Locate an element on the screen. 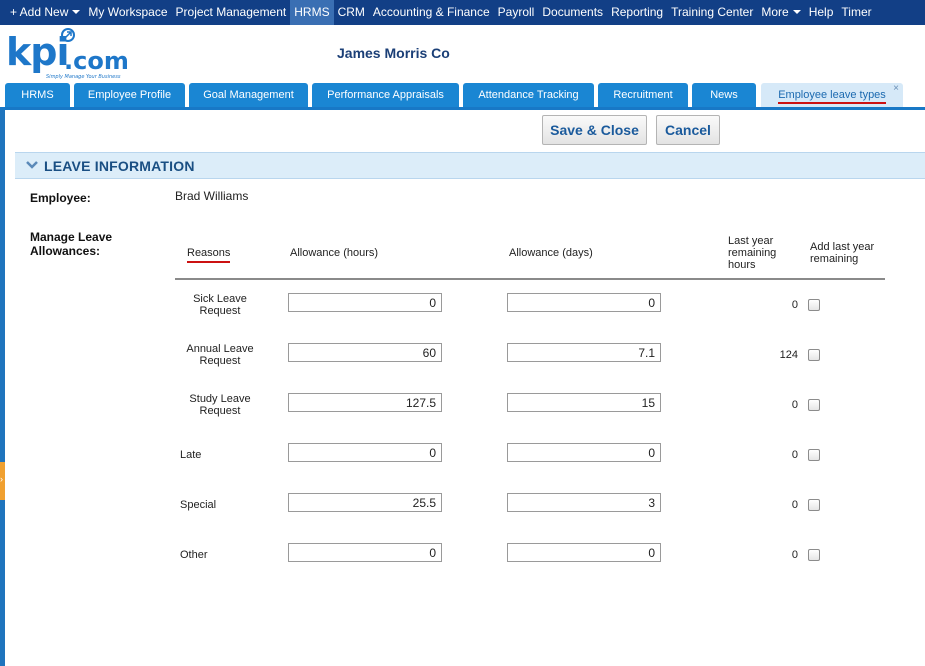  last-year-remaining-value: 124 is located at coordinates (788, 355).